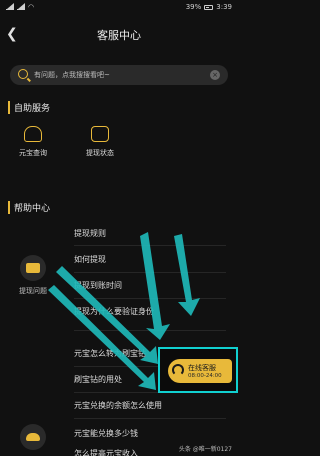  I want to click on question-item: 元宝兑换的余额怎么使用, so click(118, 405).